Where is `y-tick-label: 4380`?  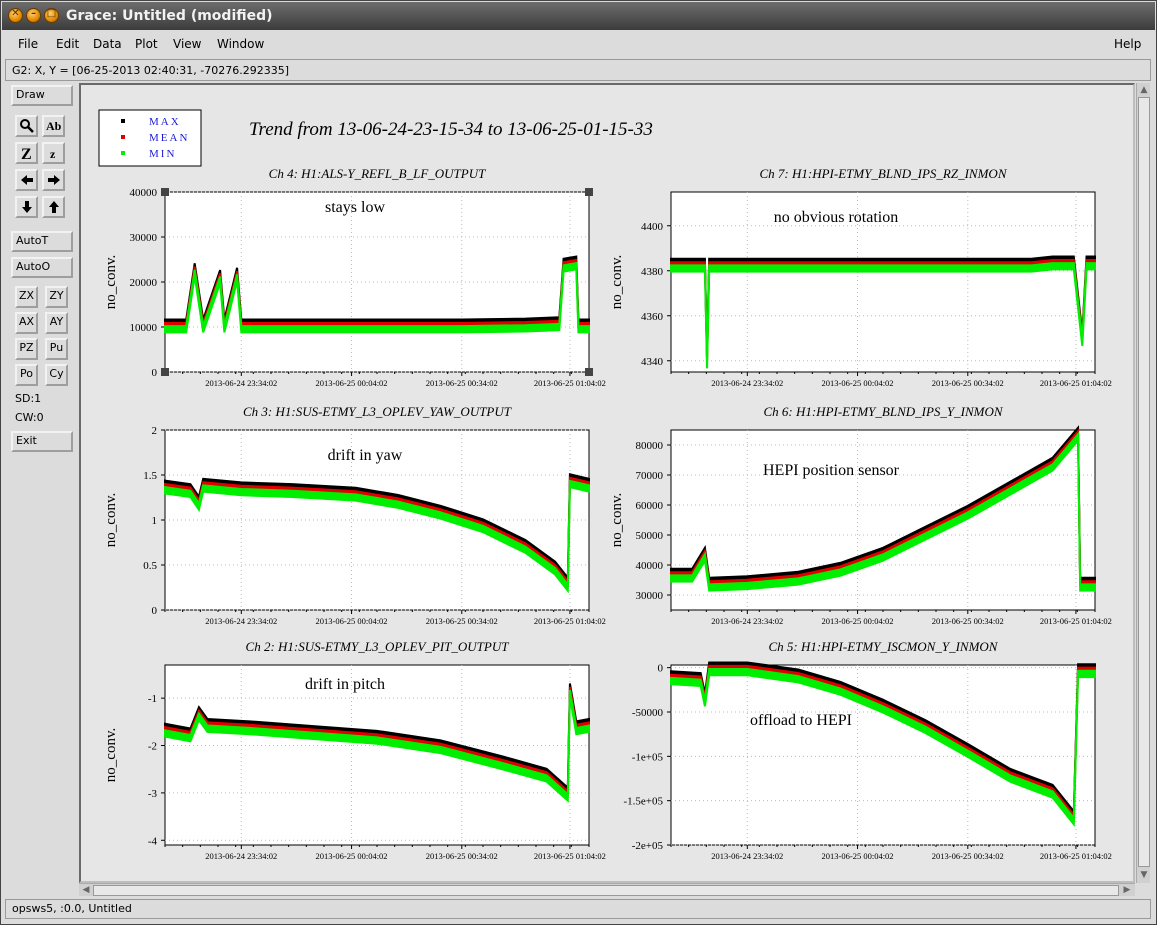 y-tick-label: 4380 is located at coordinates (652, 272).